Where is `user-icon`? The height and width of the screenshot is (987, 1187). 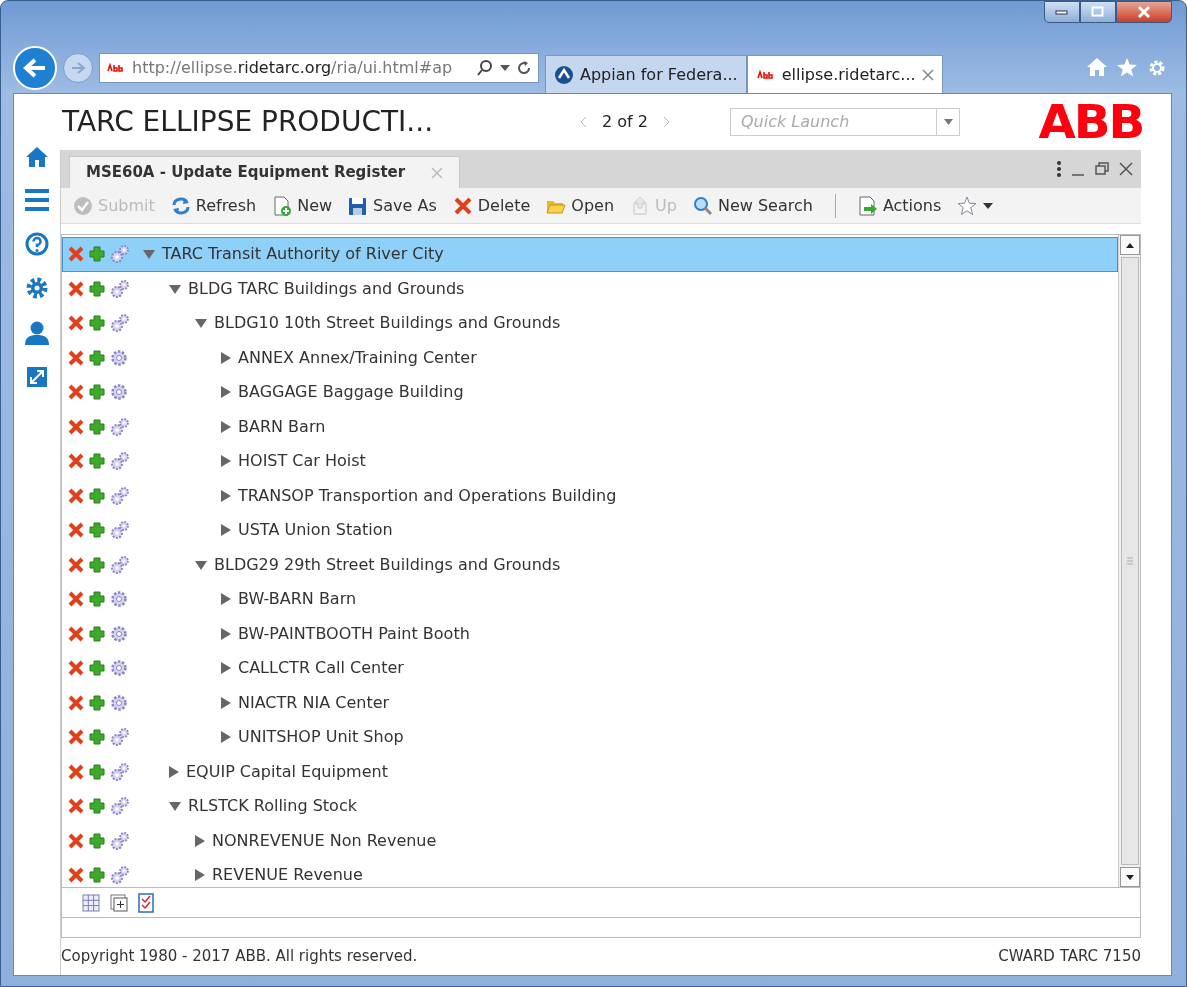
user-icon is located at coordinates (37, 333).